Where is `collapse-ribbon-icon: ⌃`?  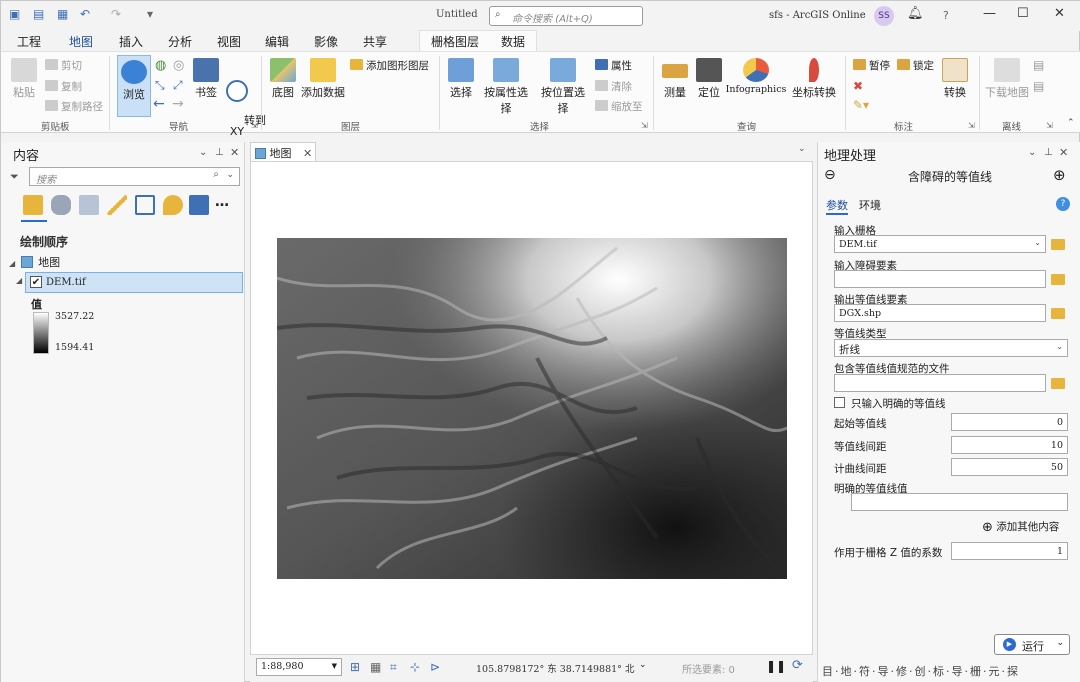 collapse-ribbon-icon: ⌃ is located at coordinates (1071, 123).